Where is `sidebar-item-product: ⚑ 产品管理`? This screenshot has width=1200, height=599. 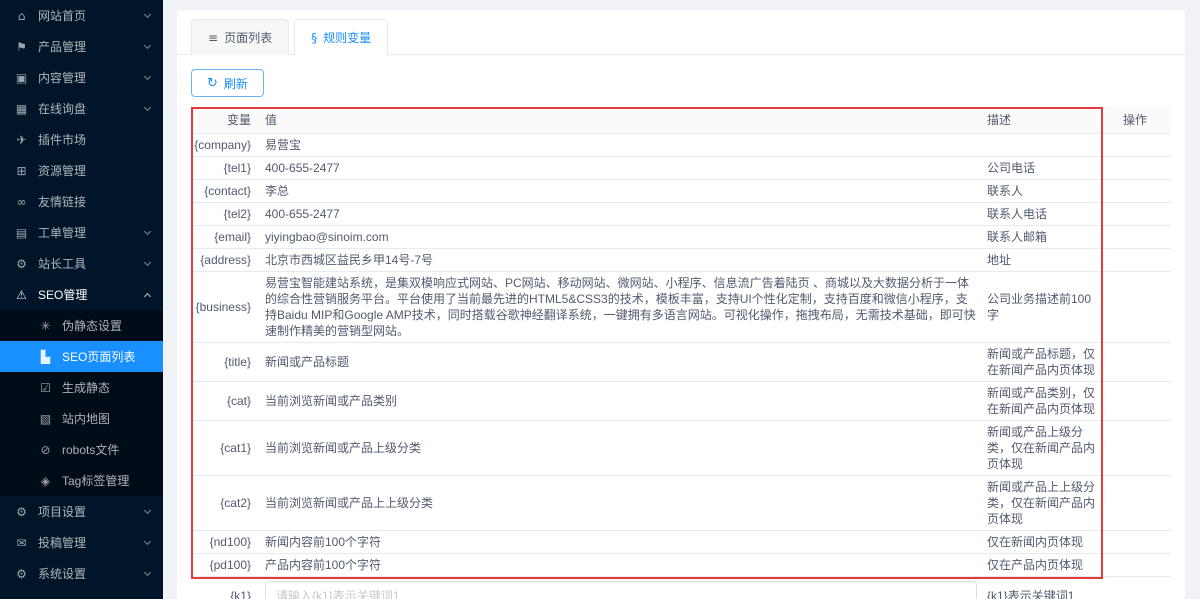
sidebar-item-product: ⚑ 产品管理 is located at coordinates (81, 46).